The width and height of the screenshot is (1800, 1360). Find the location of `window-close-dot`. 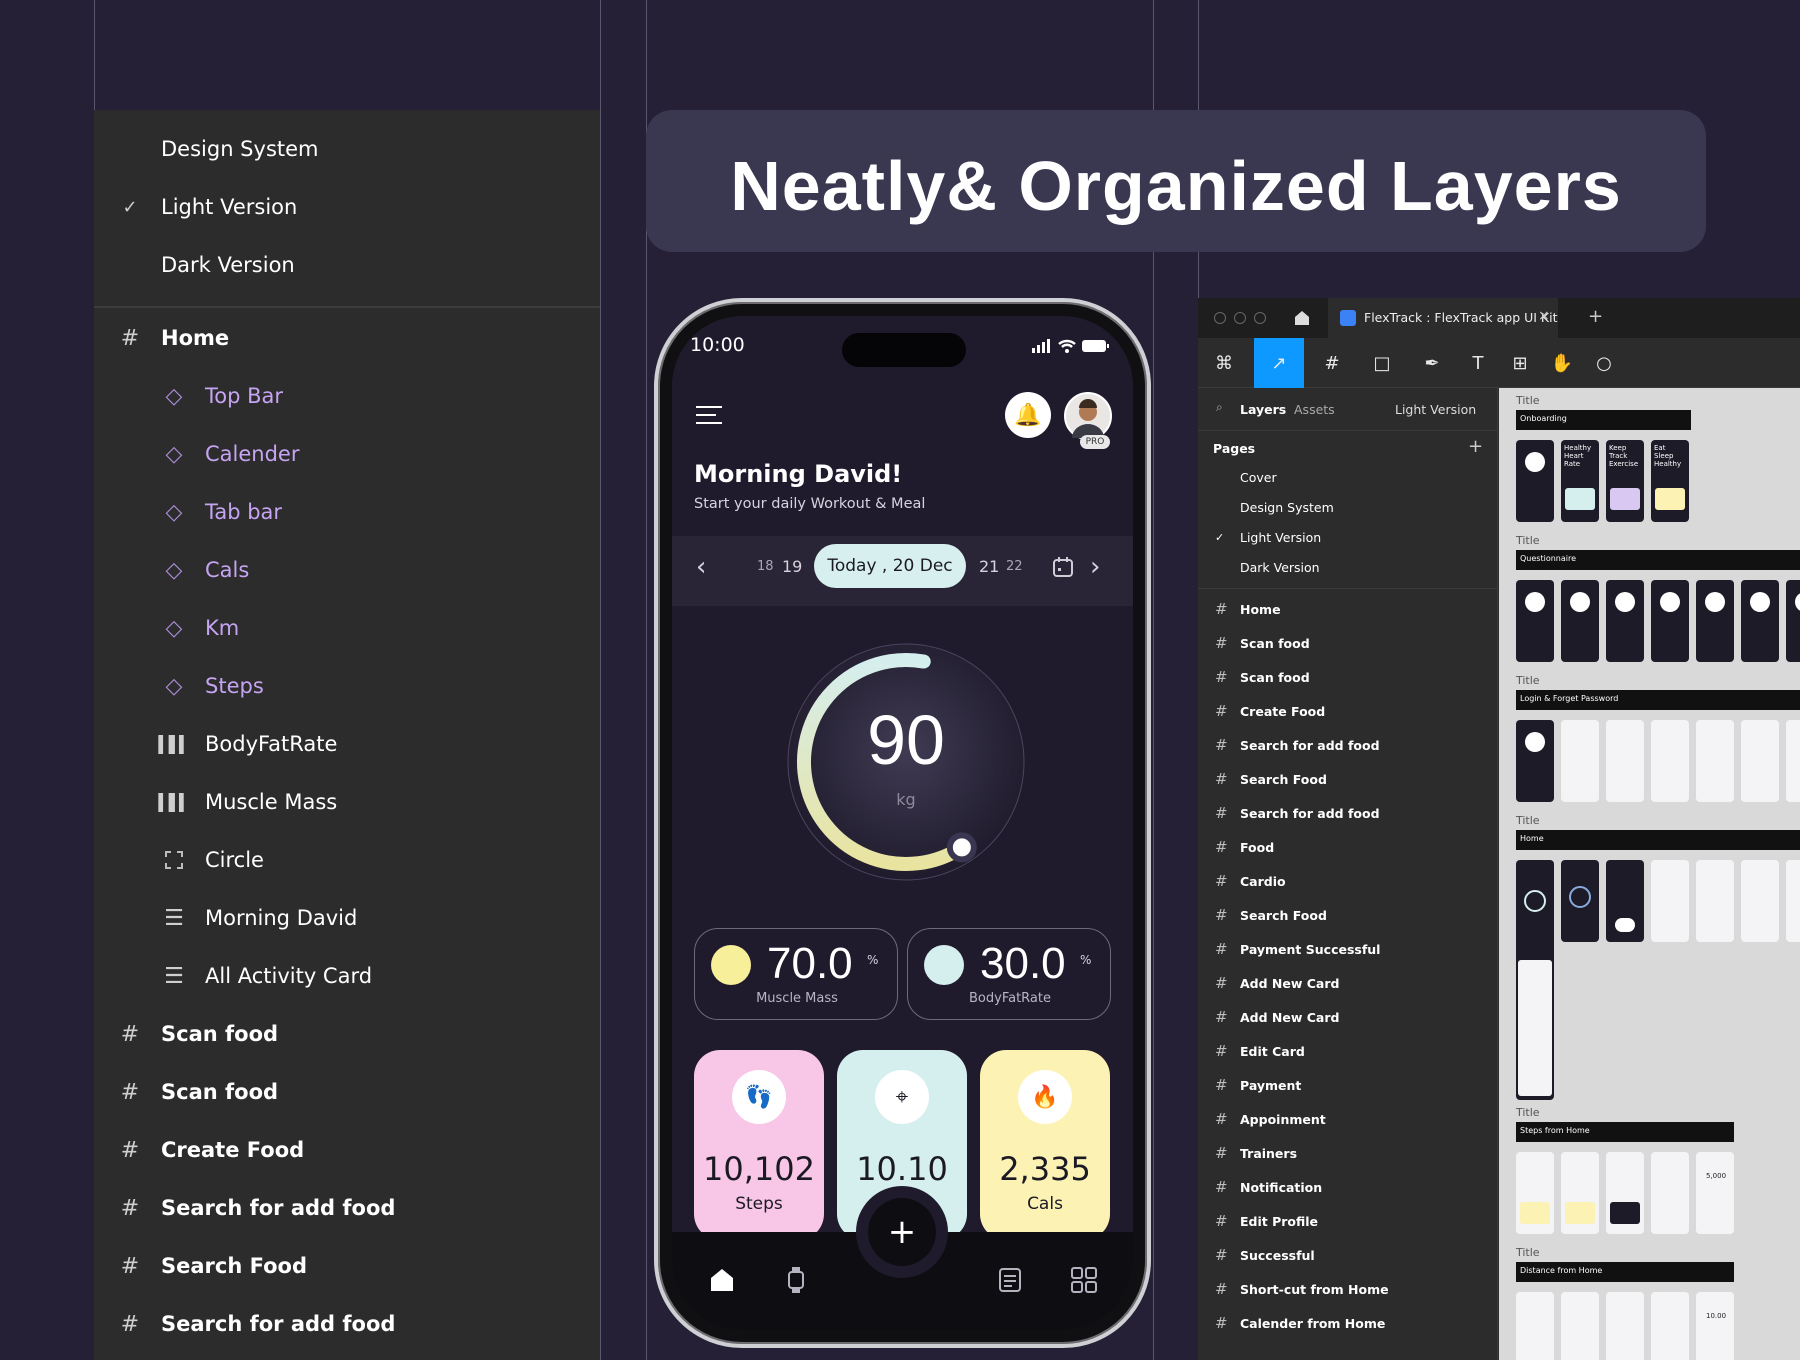

window-close-dot is located at coordinates (1220, 318).